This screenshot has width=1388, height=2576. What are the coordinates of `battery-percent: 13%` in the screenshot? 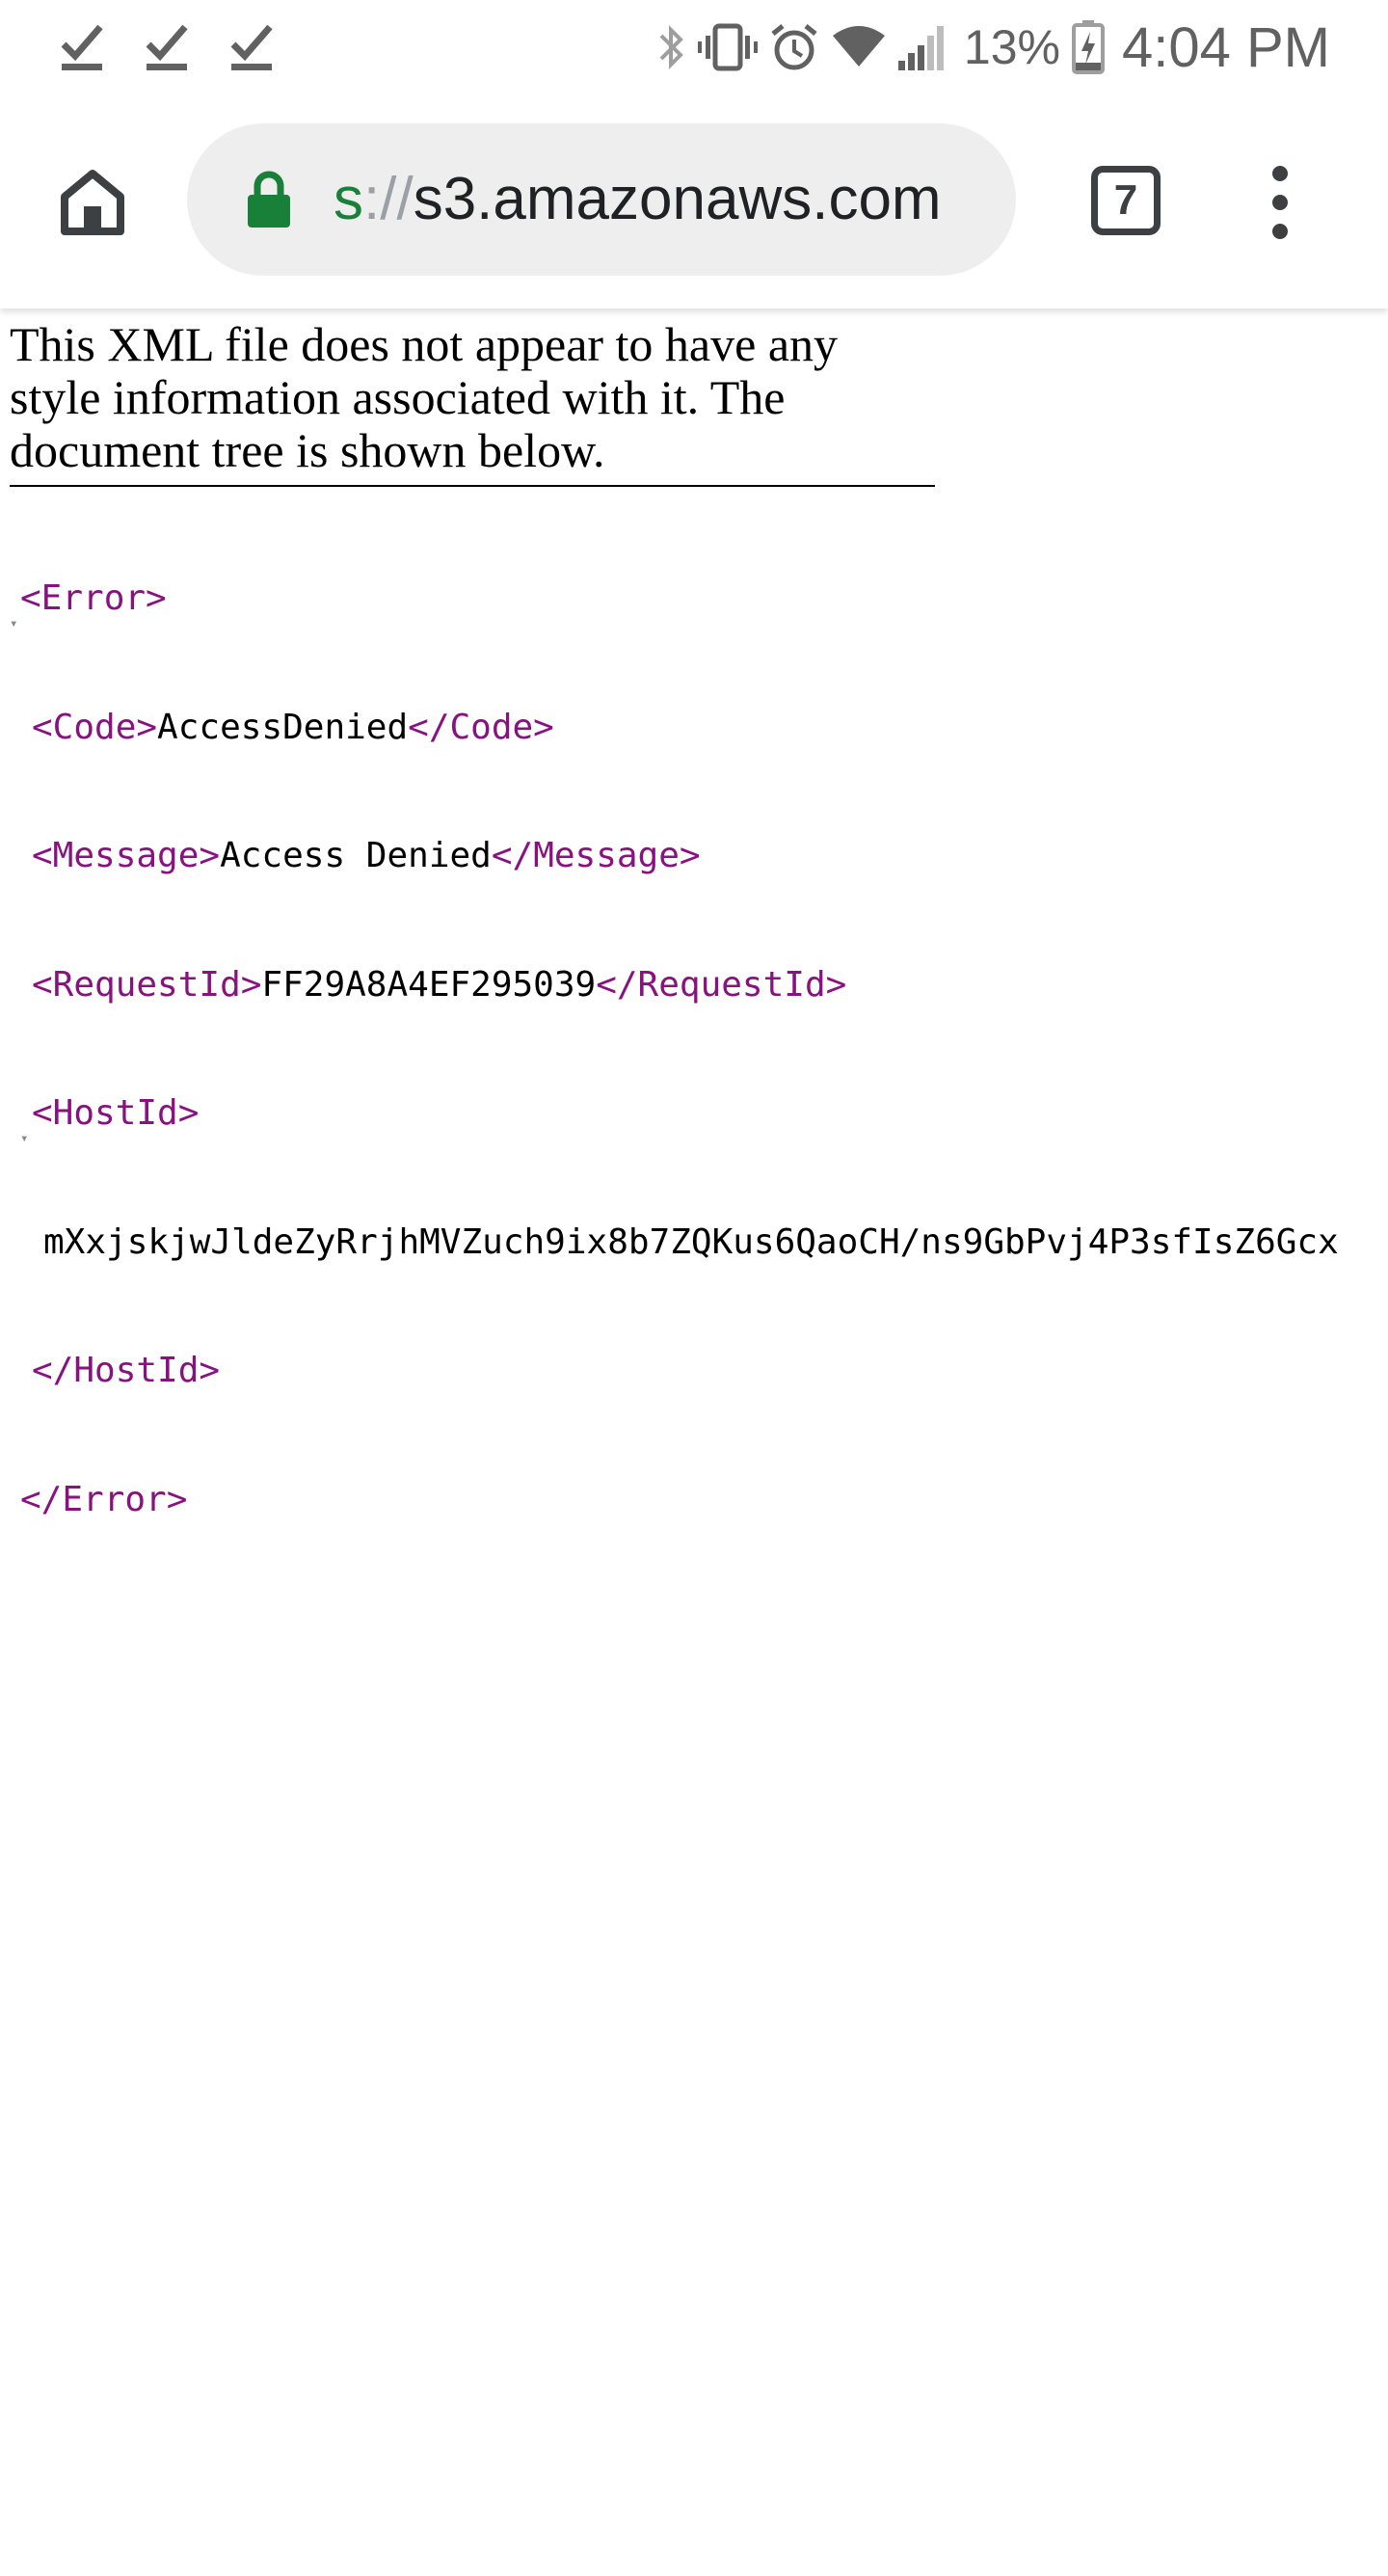 It's located at (1012, 47).